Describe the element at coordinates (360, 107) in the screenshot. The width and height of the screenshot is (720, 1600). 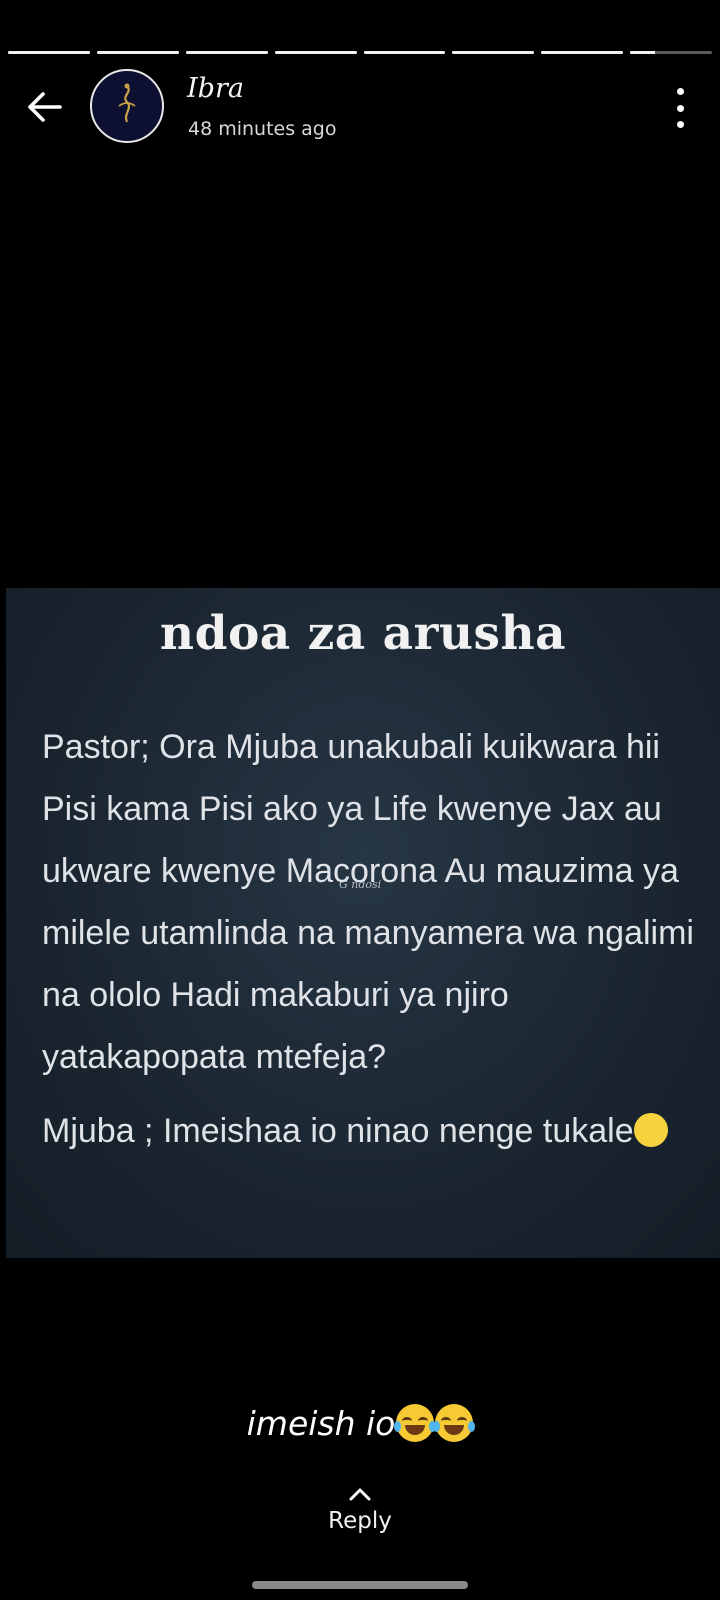
I see `story-header: Ibra 48 minutes ago` at that location.